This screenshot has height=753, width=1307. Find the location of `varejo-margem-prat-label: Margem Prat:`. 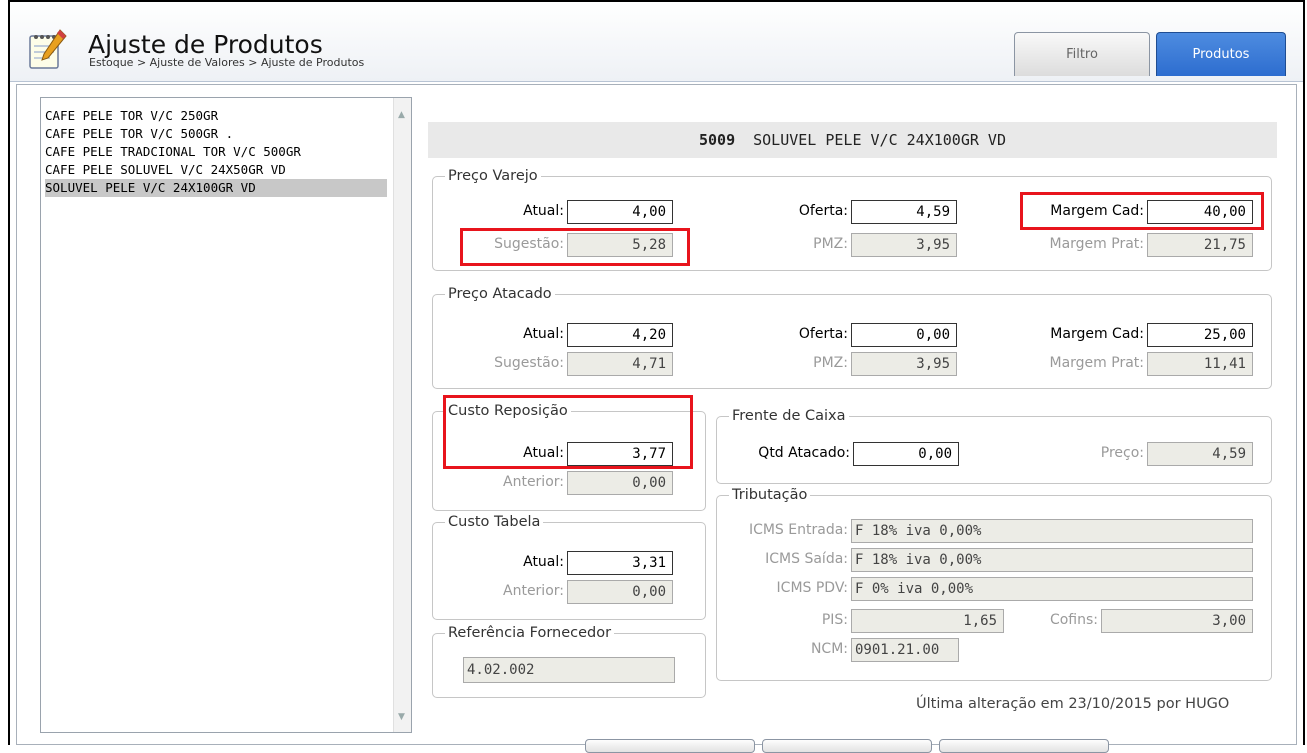

varejo-margem-prat-label: Margem Prat: is located at coordinates (1097, 244).